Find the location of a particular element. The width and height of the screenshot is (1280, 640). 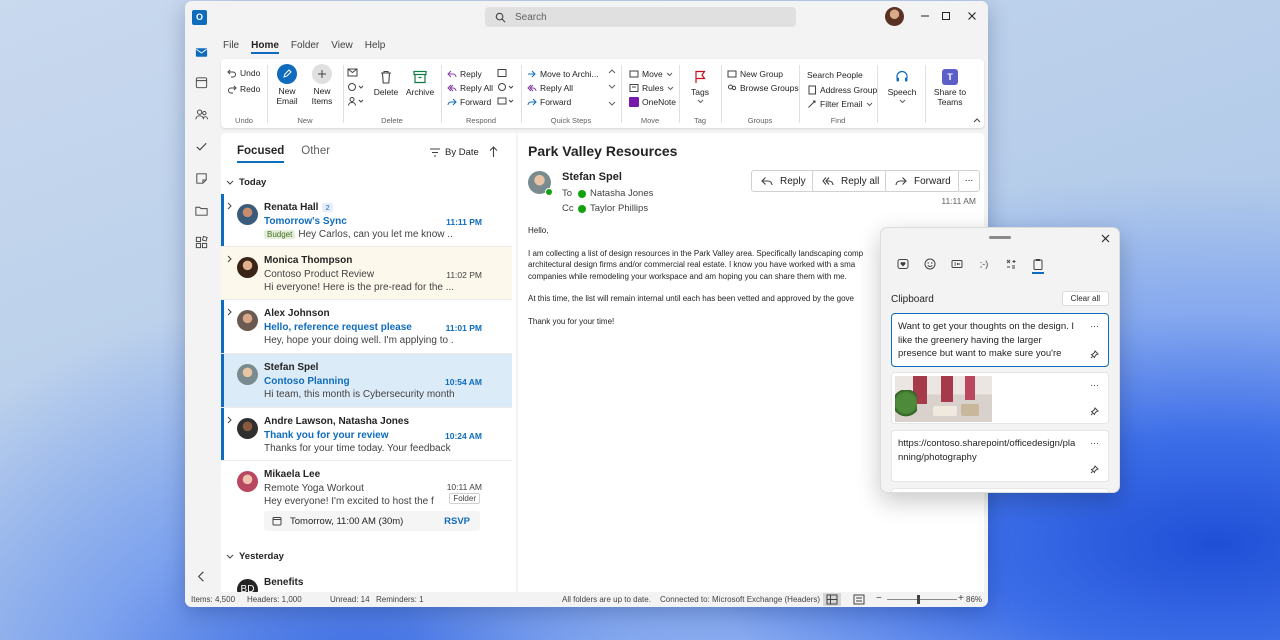

undo-button: Undo is located at coordinates (243, 73).